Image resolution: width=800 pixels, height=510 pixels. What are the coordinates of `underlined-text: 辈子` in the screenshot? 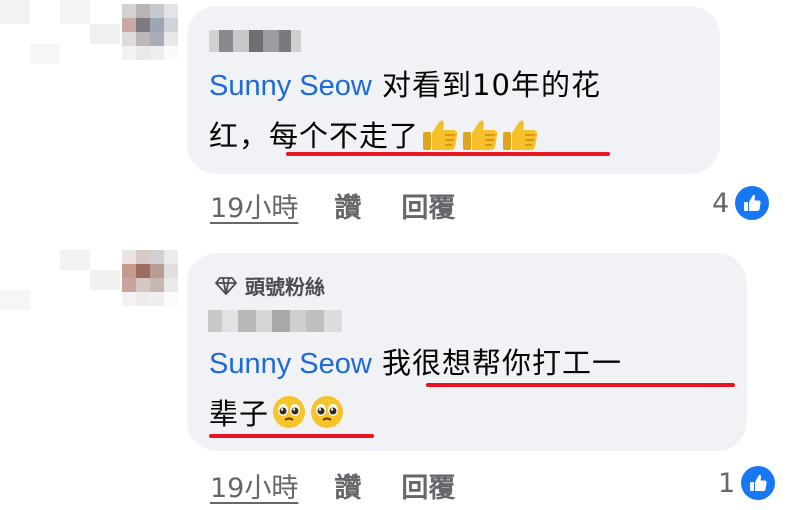 It's located at (239, 414).